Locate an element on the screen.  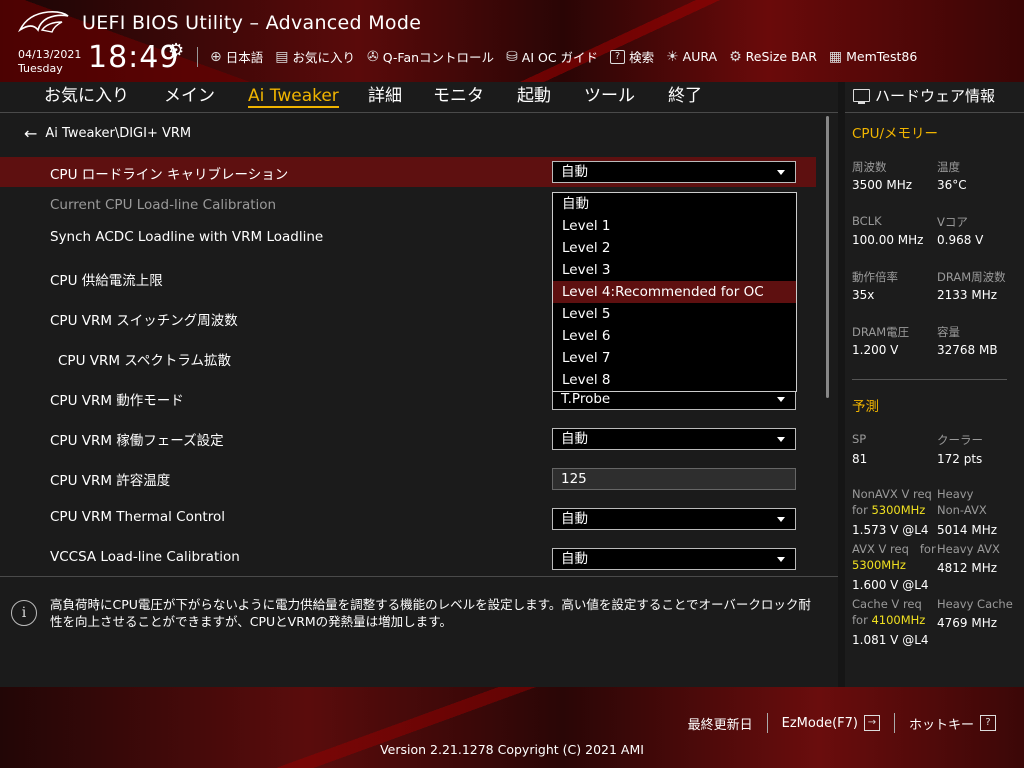
setting-label: CPU ロードライン キャリブレーション is located at coordinates (169, 175).